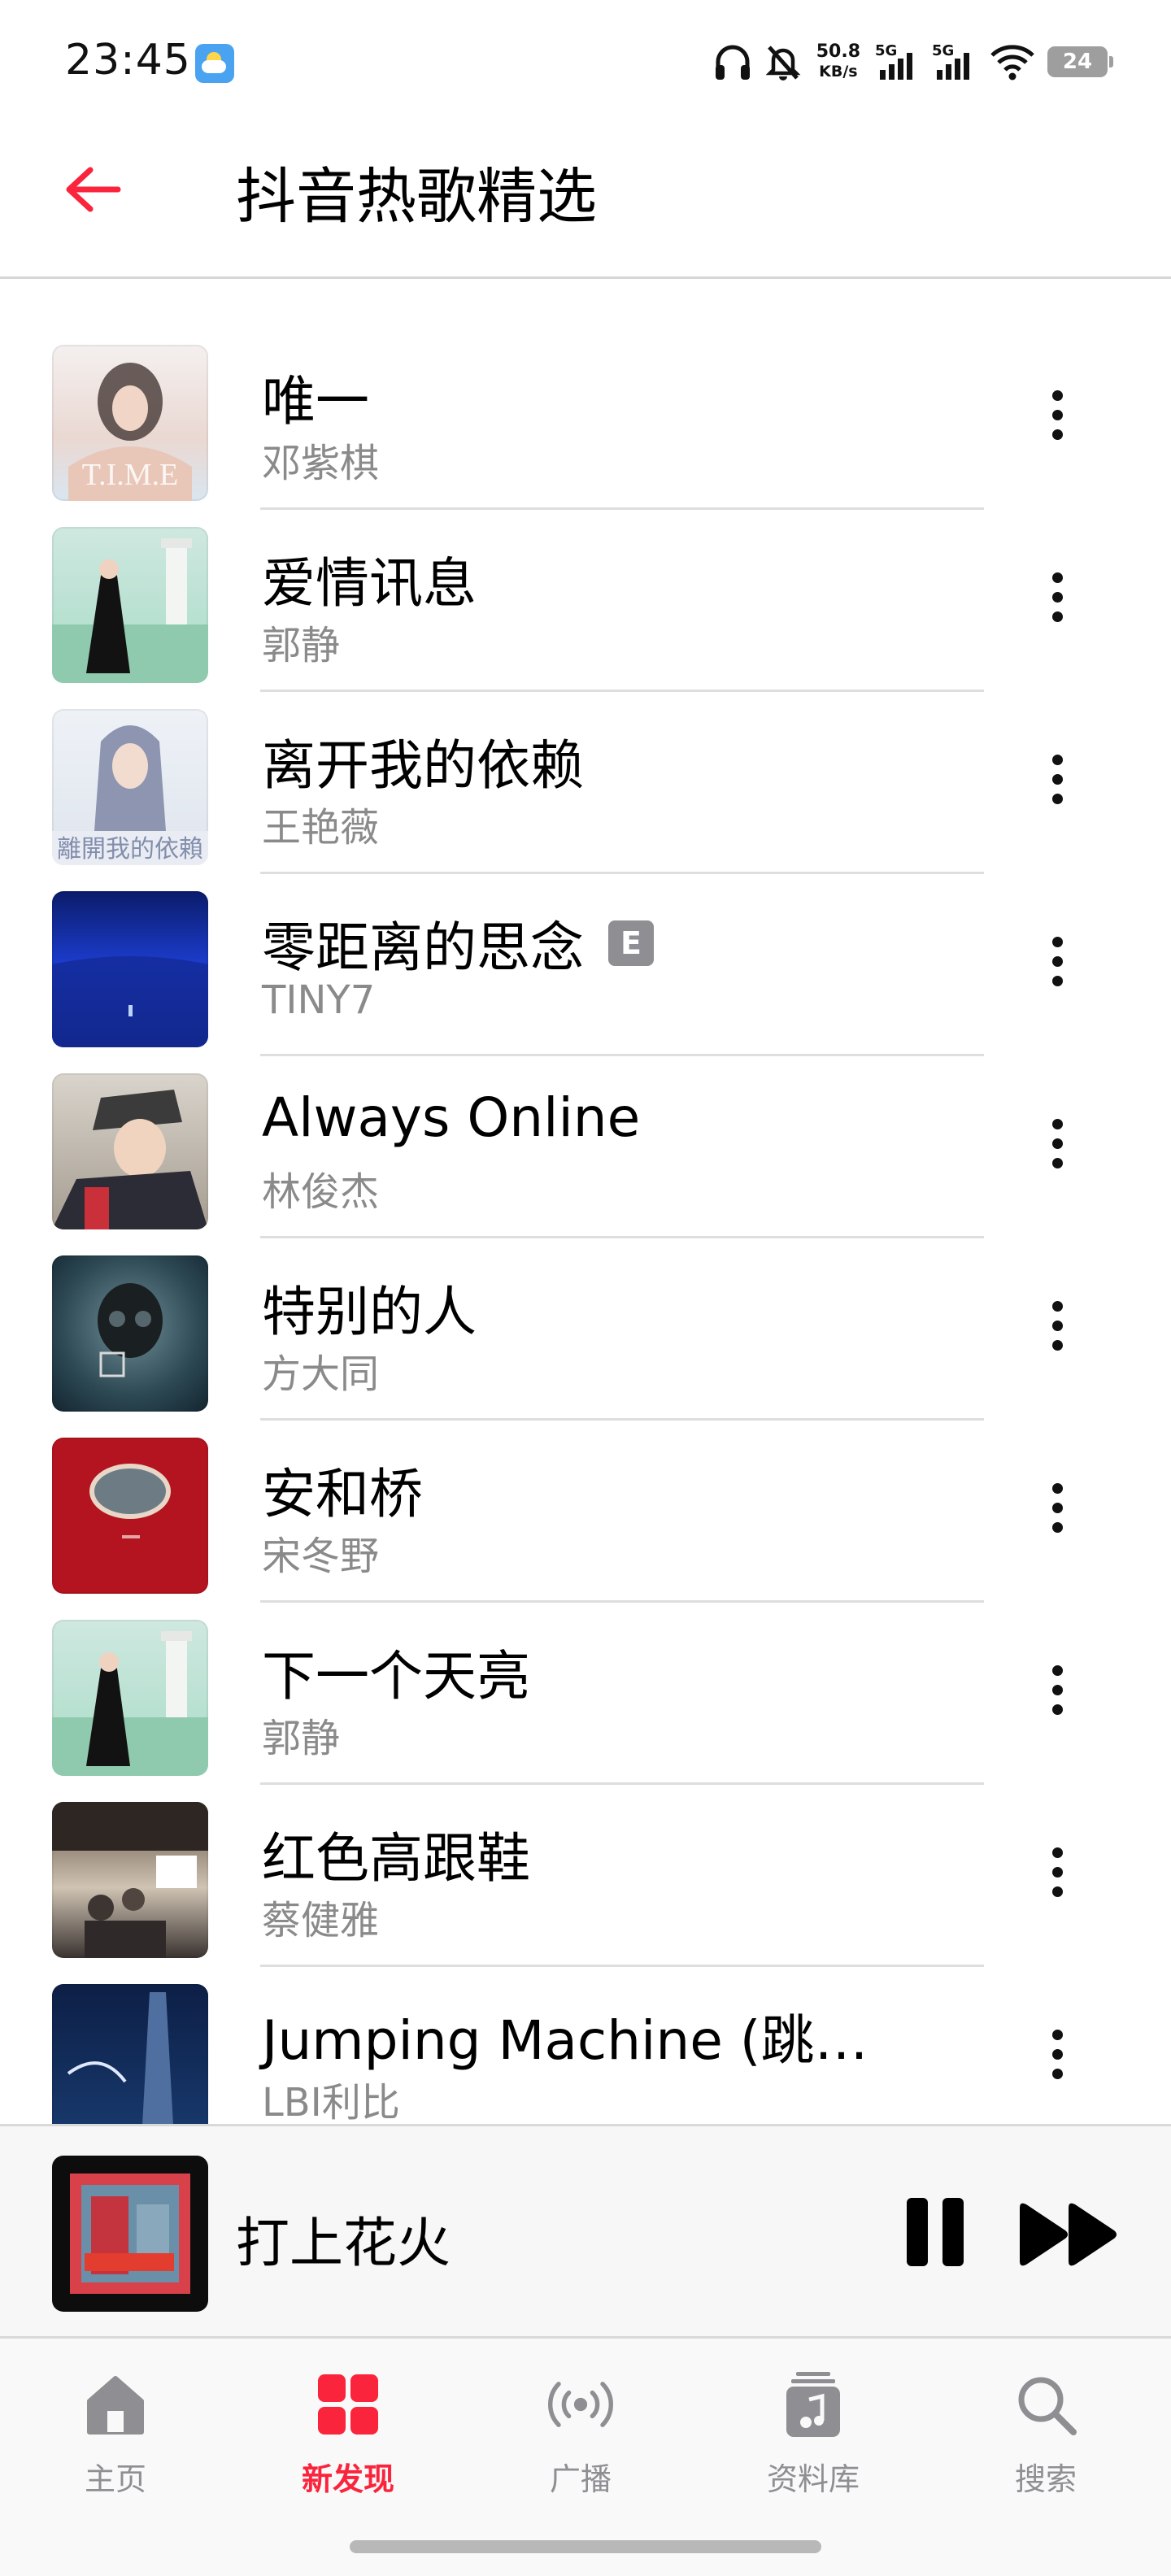  I want to click on tab-label: 资料库, so click(813, 2479).